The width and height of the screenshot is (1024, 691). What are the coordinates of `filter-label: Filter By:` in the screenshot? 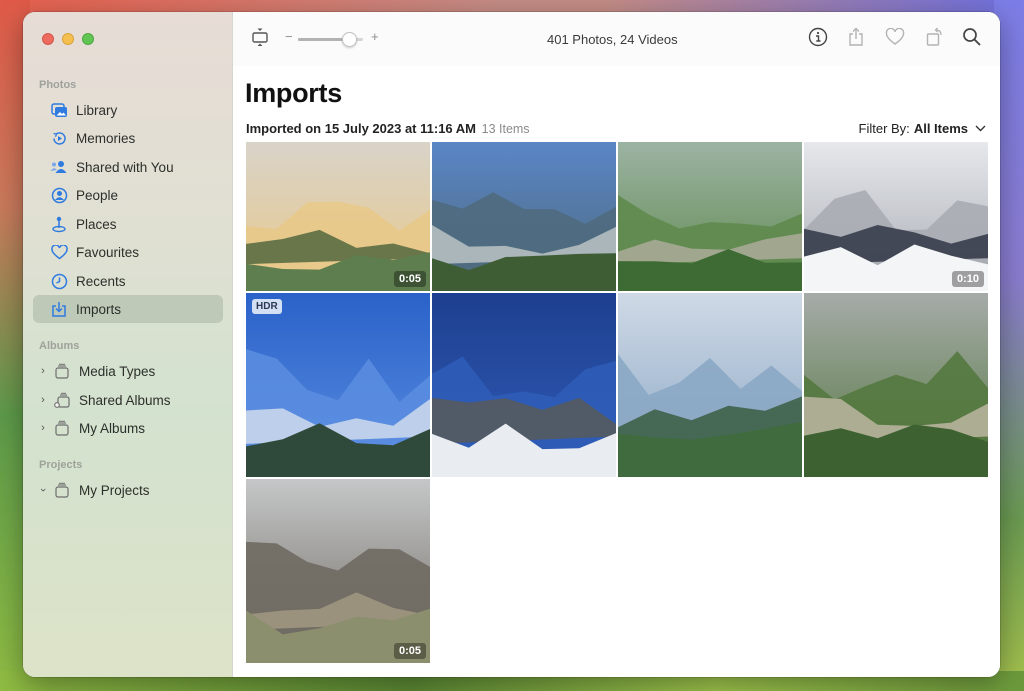 It's located at (884, 128).